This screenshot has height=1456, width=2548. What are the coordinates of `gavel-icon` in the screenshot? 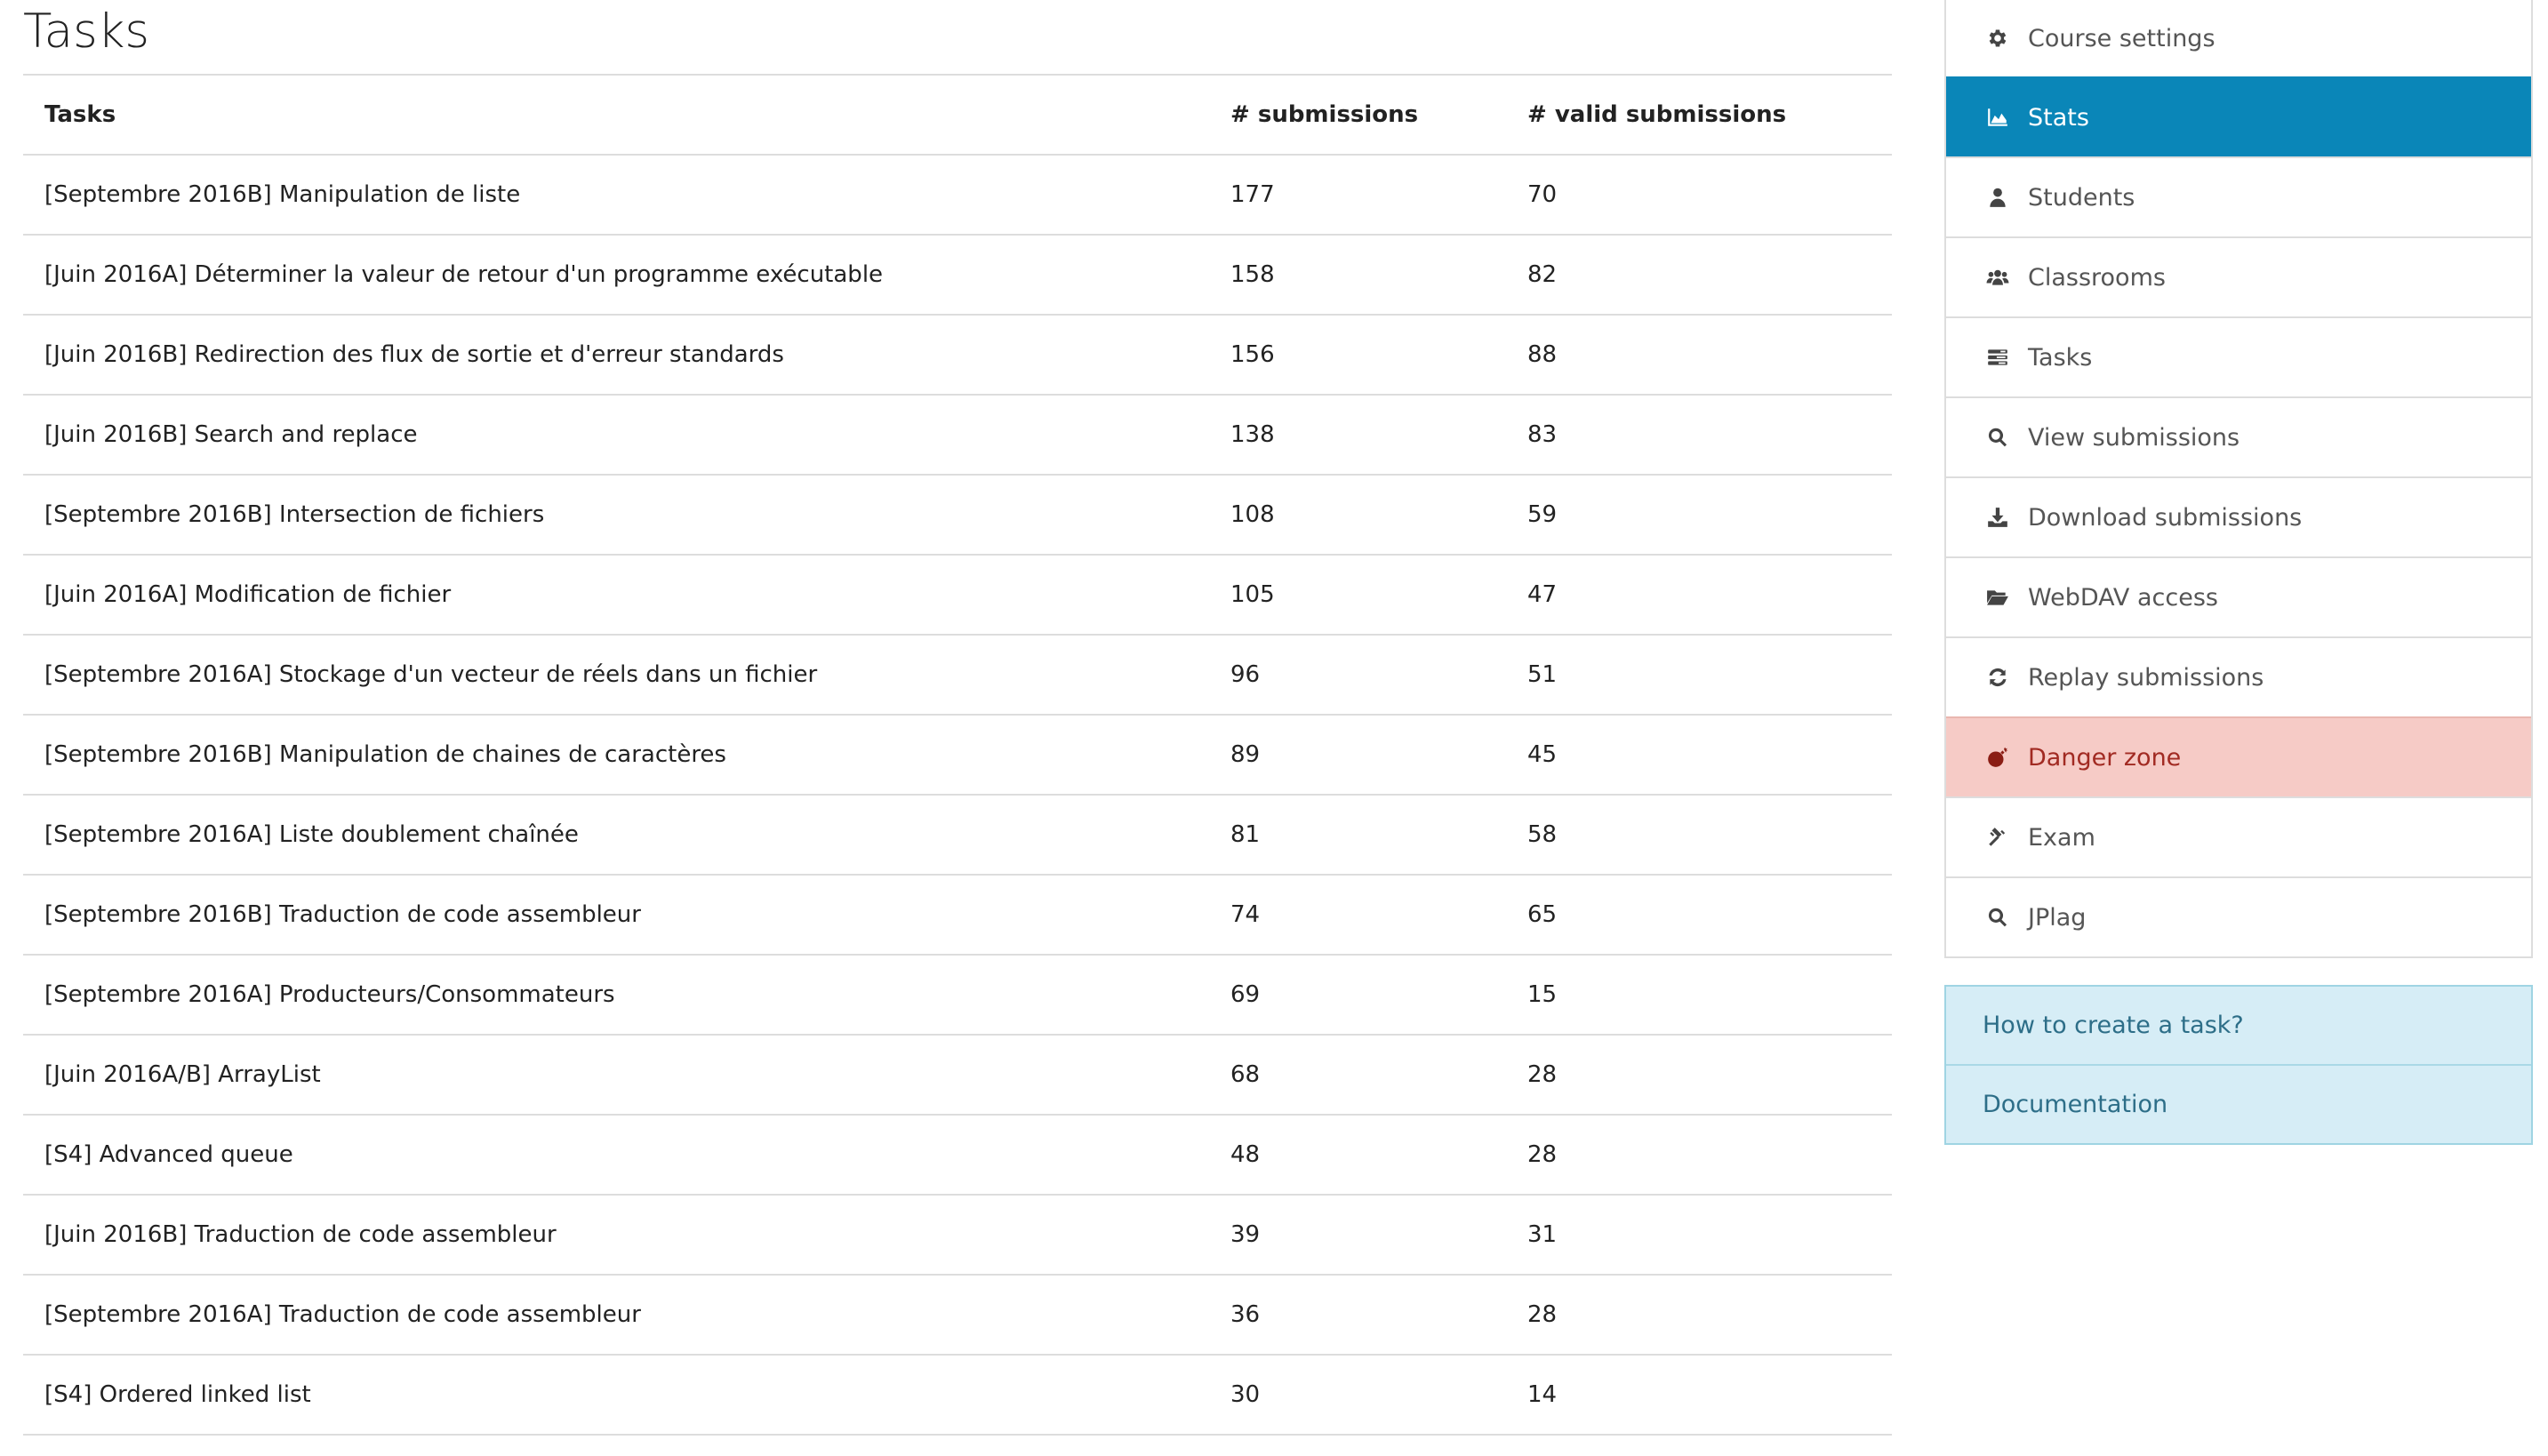 It's located at (1998, 837).